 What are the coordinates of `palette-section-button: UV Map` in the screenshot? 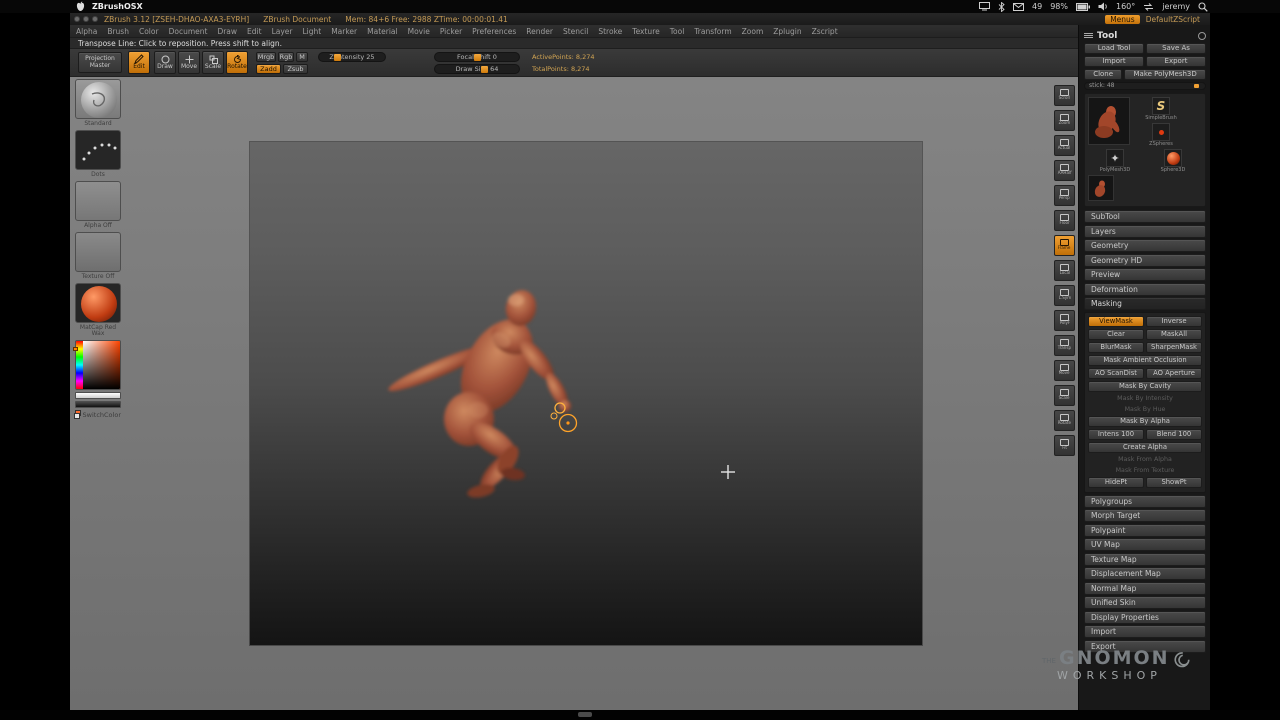 It's located at (1145, 544).